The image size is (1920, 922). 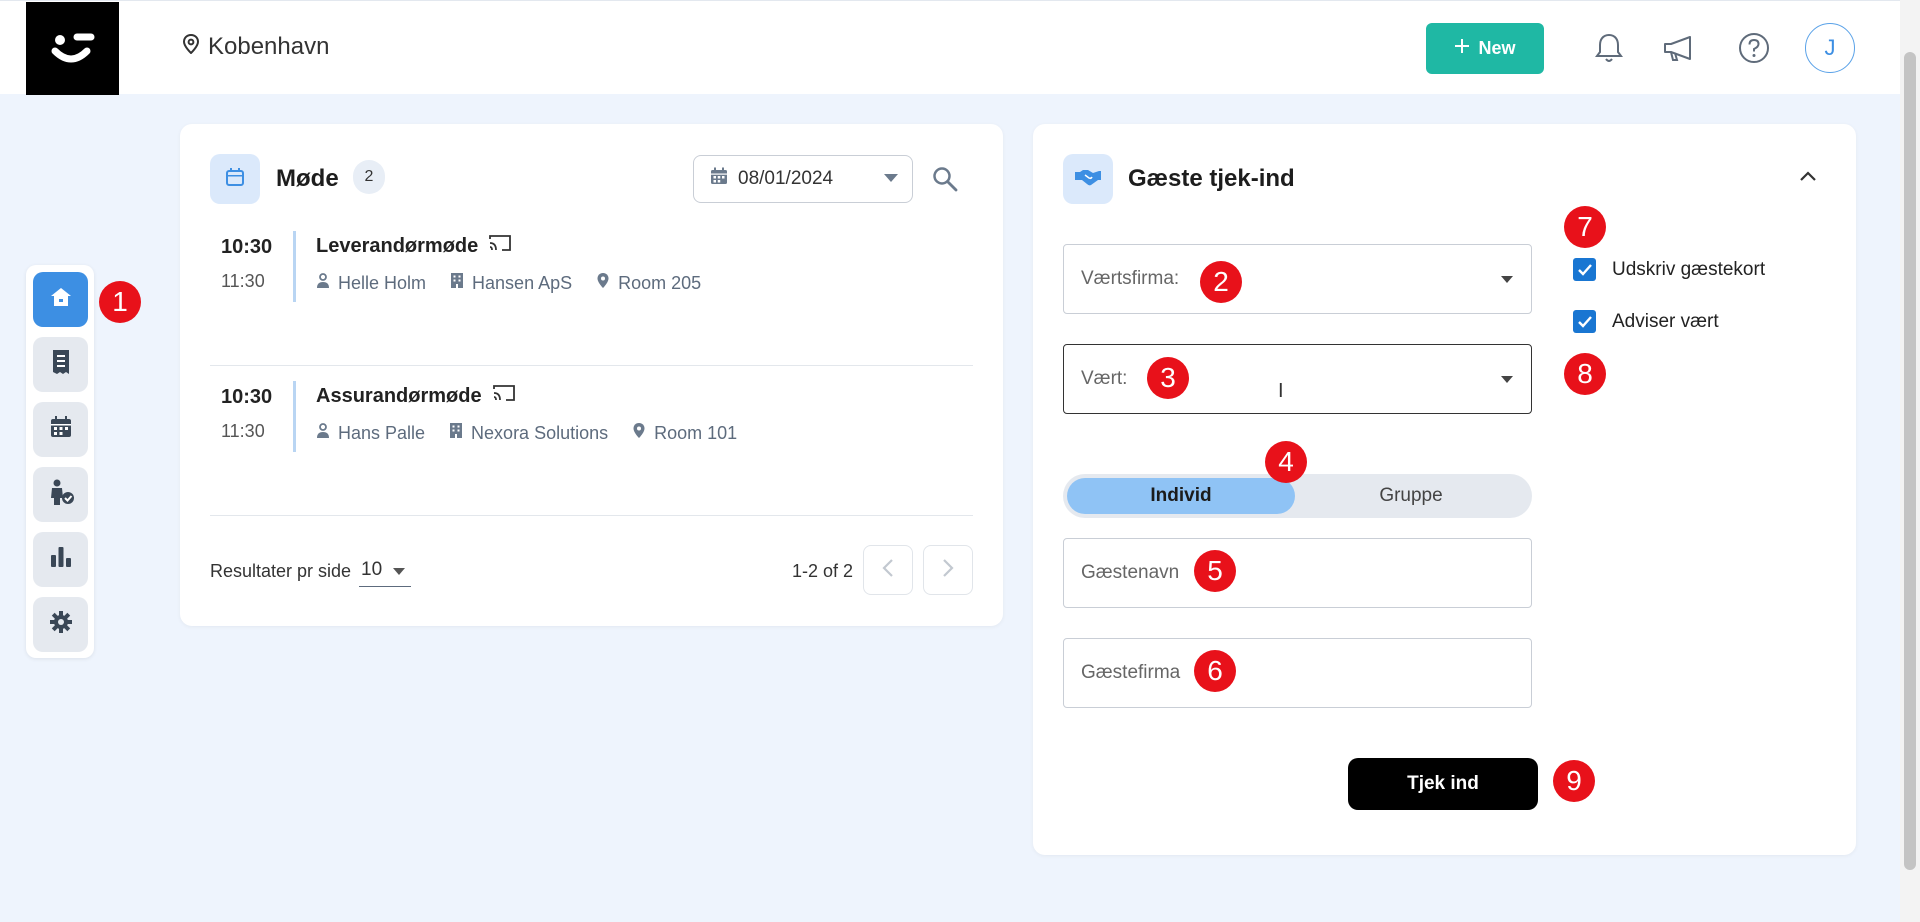 What do you see at coordinates (382, 432) in the screenshot?
I see `meeting-host: Hans Palle` at bounding box center [382, 432].